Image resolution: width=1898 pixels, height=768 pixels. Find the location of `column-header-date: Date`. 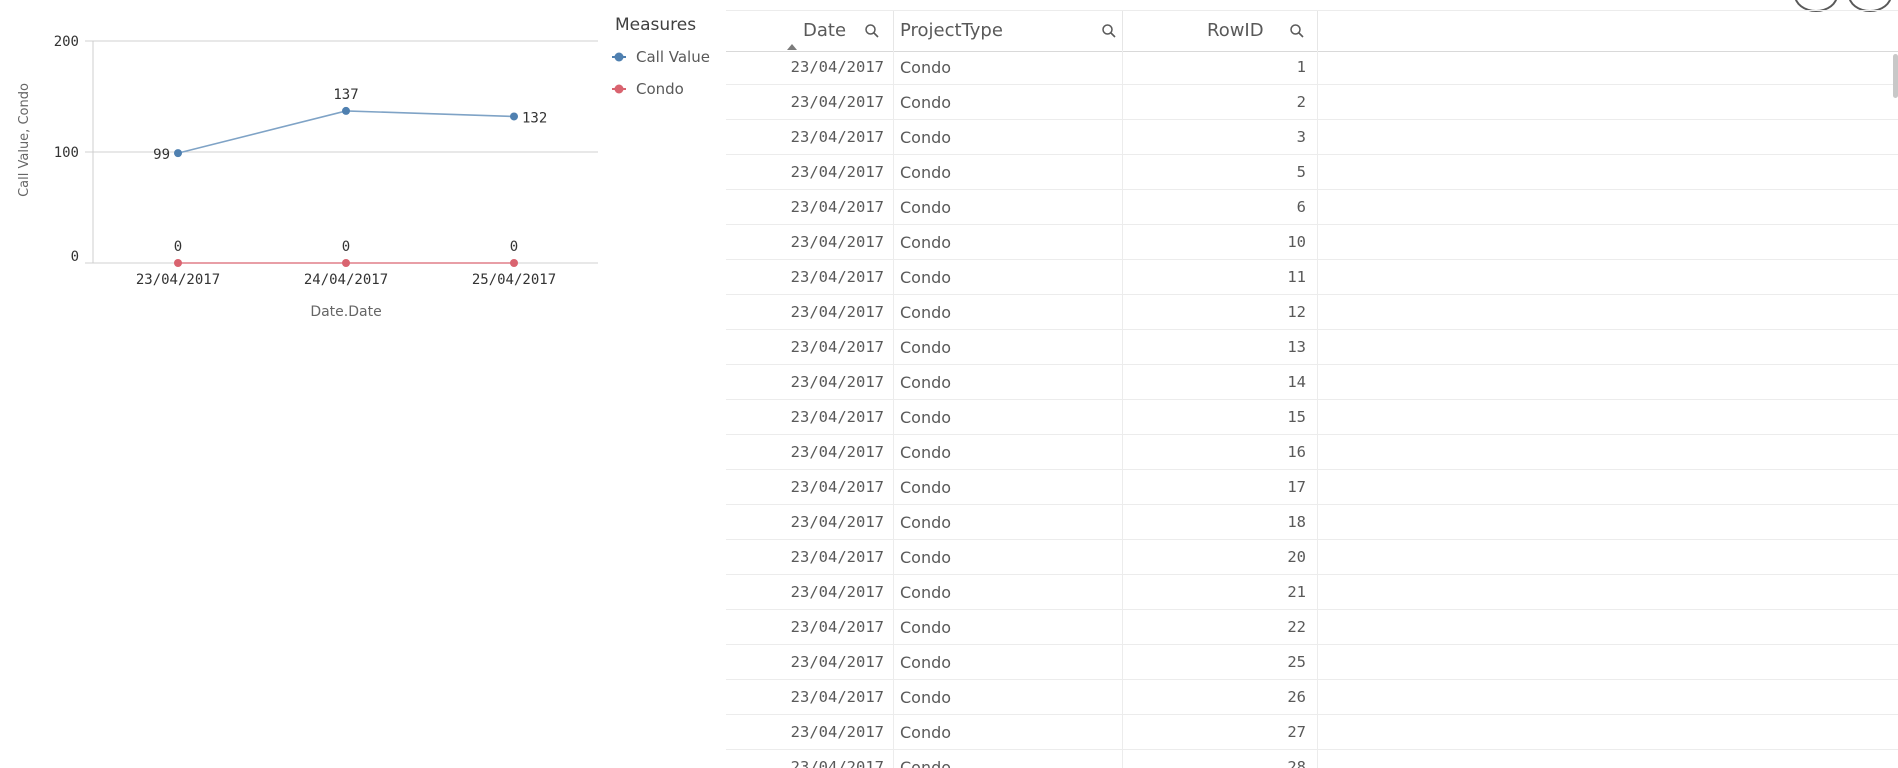

column-header-date: Date is located at coordinates (810, 31).